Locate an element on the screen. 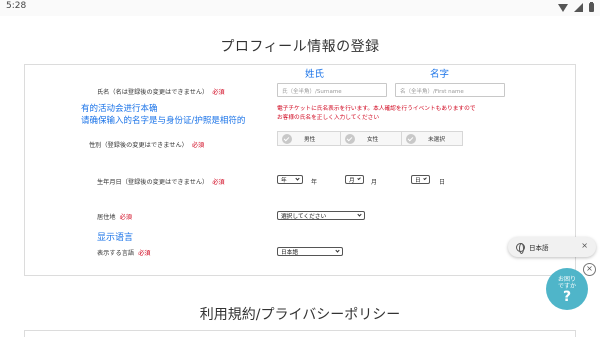 Image resolution: width=600 pixels, height=337 pixels. birth-month-select: 月 is located at coordinates (354, 179).